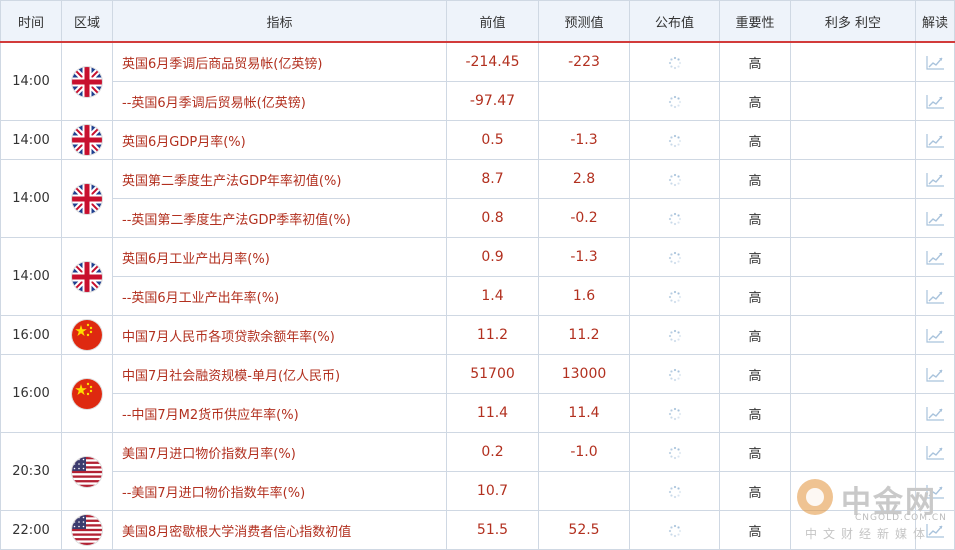 Image resolution: width=955 pixels, height=550 pixels. What do you see at coordinates (584, 61) in the screenshot?
I see `forecast-value: -223` at bounding box center [584, 61].